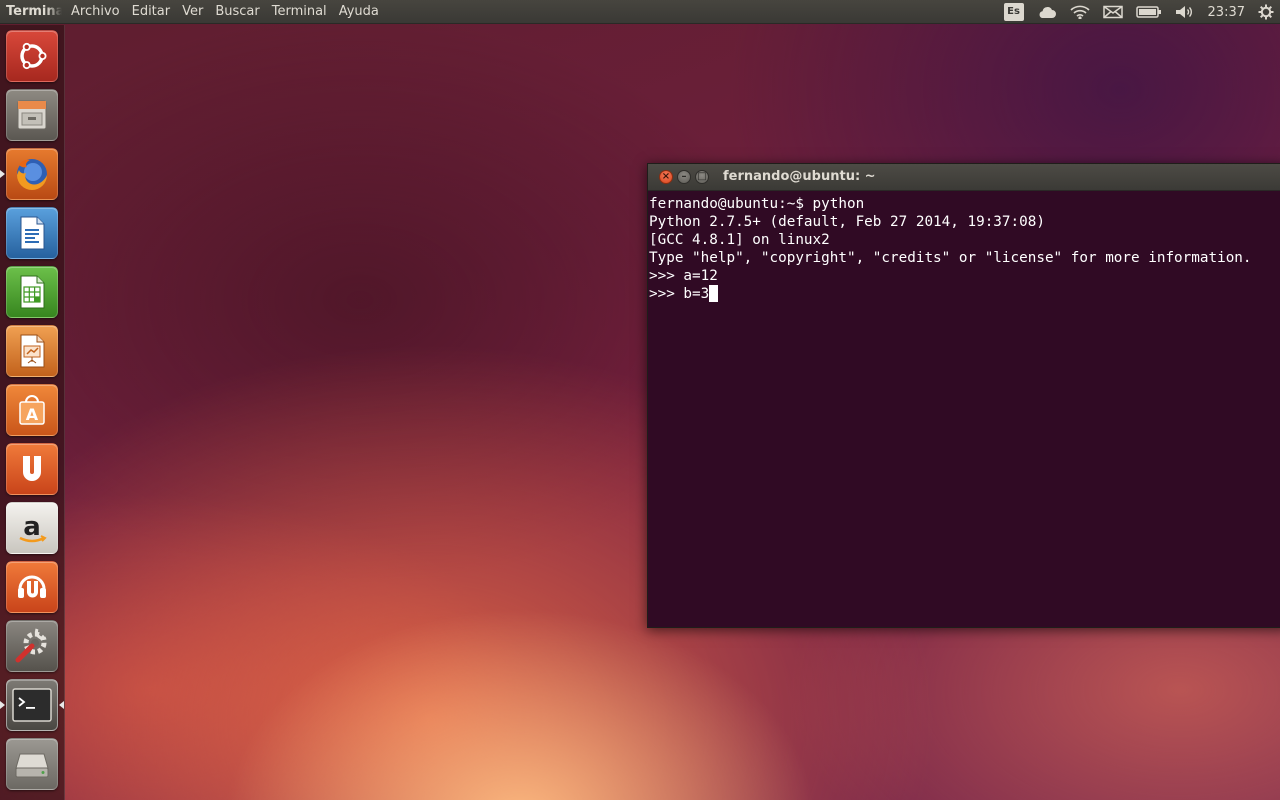 Image resolution: width=1280 pixels, height=800 pixels. I want to click on impress-presentation-icon, so click(32, 351).